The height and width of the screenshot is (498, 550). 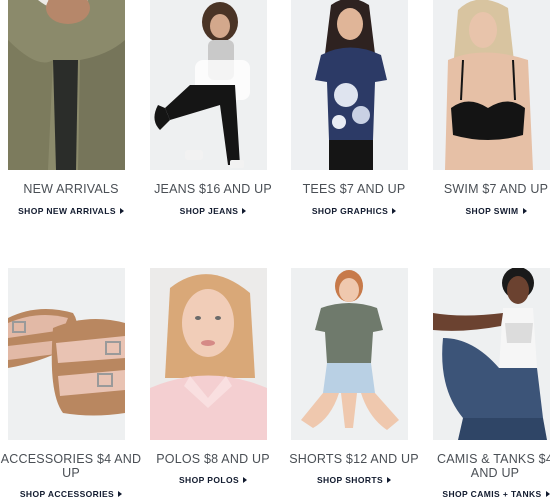 What do you see at coordinates (354, 189) in the screenshot?
I see `category-title: TEES $7 AND UP` at bounding box center [354, 189].